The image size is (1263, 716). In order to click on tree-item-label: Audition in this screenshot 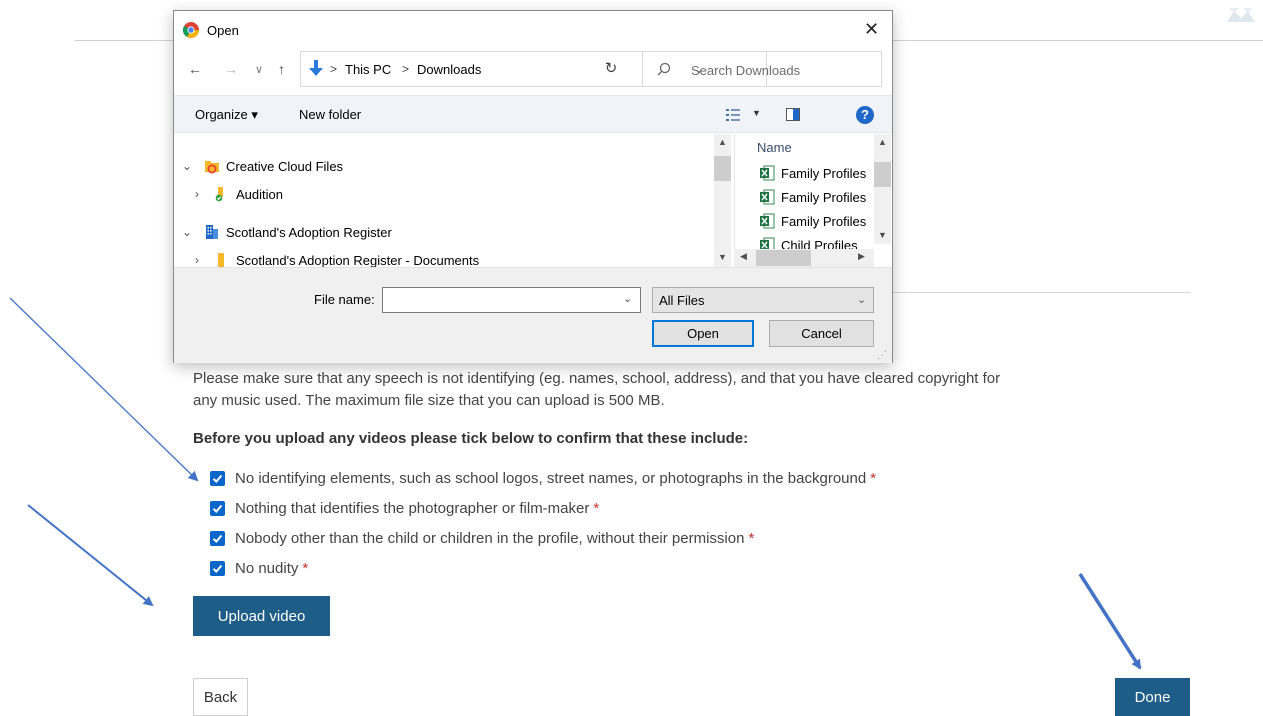, I will do `click(259, 194)`.